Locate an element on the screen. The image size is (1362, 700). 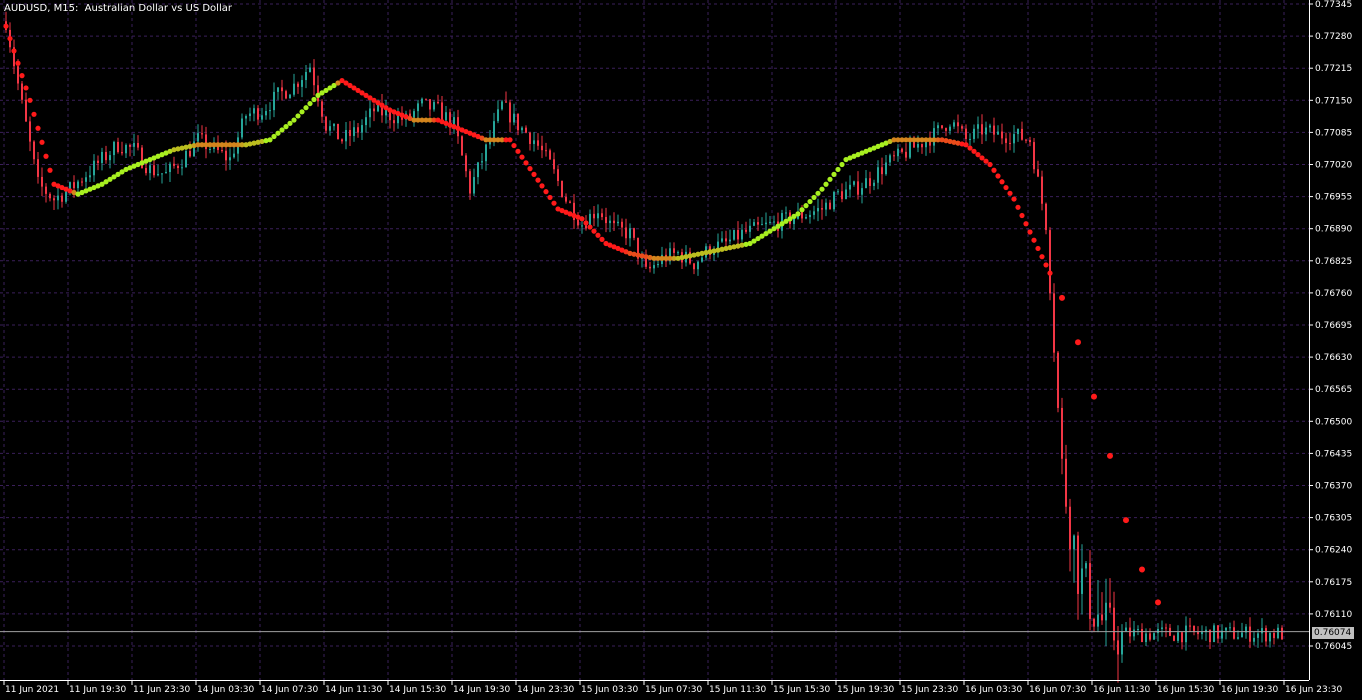
x-tick-label: 14 Jun 15:30 is located at coordinates (417, 690).